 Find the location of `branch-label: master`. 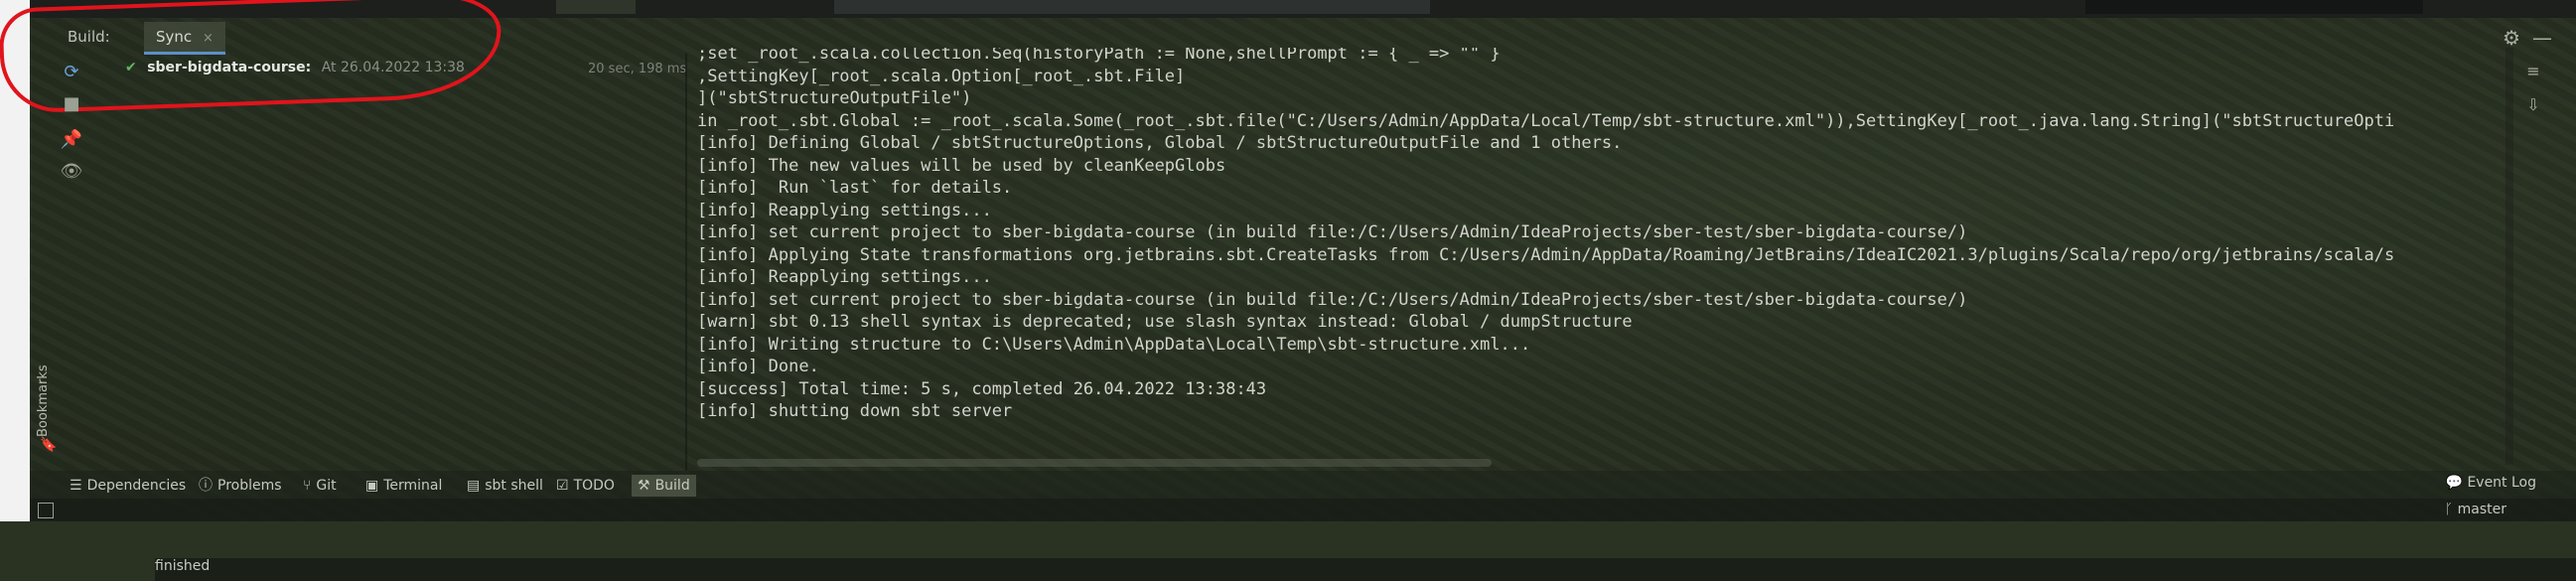

branch-label: master is located at coordinates (2482, 509).